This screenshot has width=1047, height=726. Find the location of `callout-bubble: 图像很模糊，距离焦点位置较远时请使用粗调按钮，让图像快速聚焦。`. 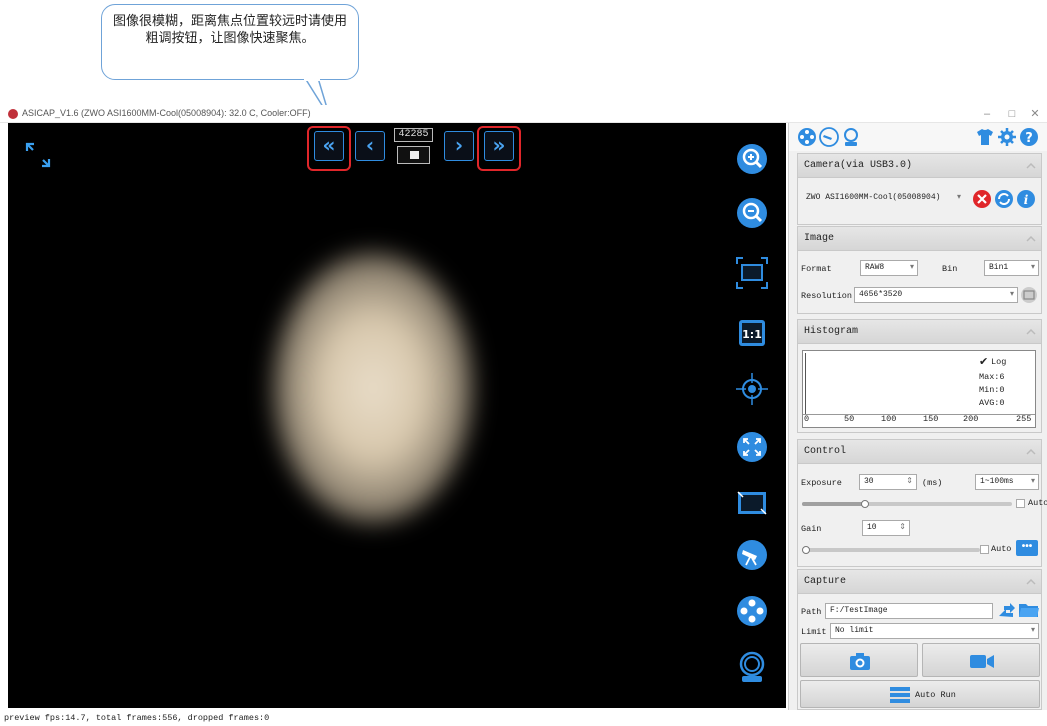

callout-bubble: 图像很模糊，距离焦点位置较远时请使用粗调按钮，让图像快速聚焦。 is located at coordinates (230, 42).